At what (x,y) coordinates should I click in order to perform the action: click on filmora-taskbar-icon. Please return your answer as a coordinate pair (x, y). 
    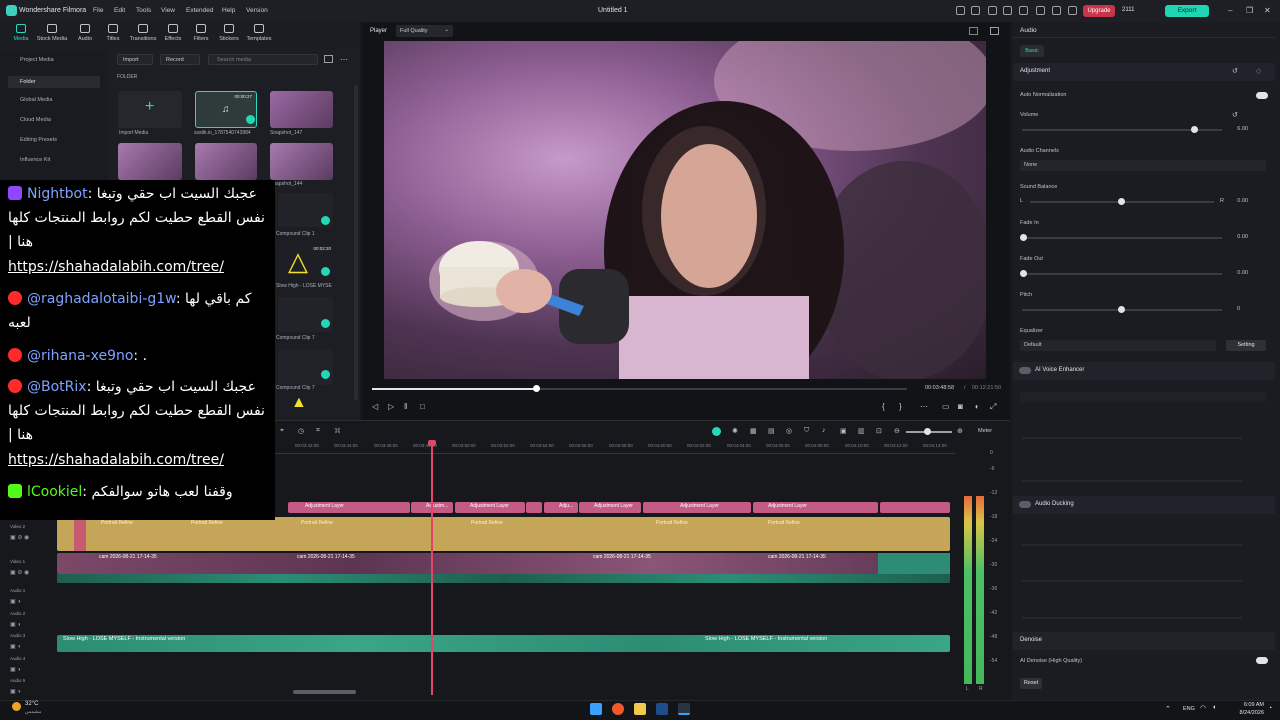
    Looking at the image, I should click on (684, 709).